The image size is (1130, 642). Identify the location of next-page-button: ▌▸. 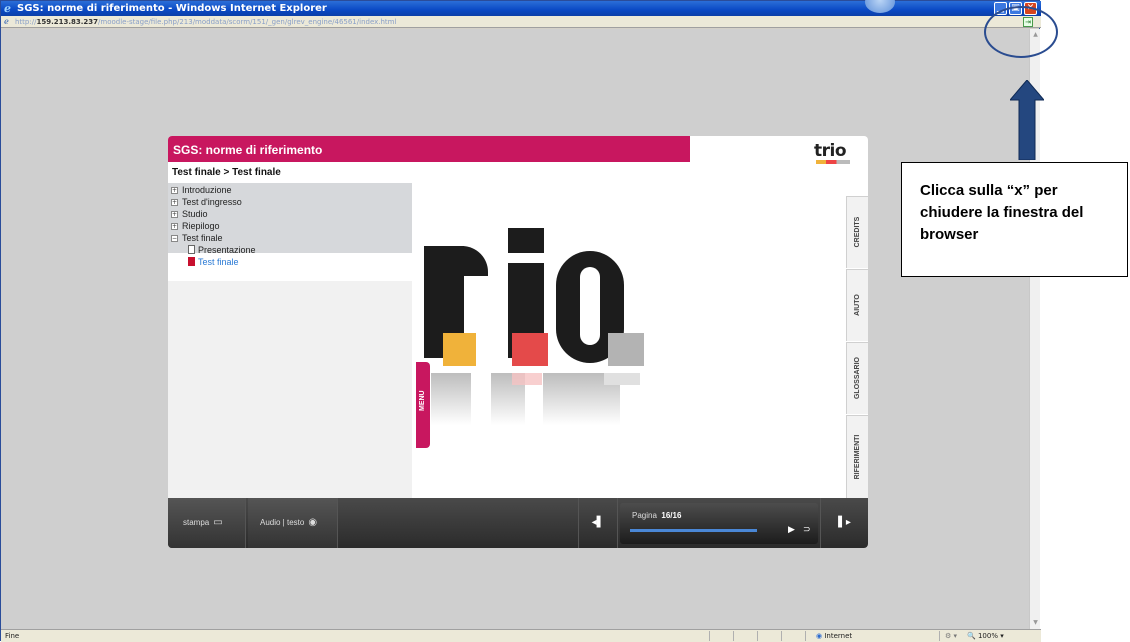
(844, 523).